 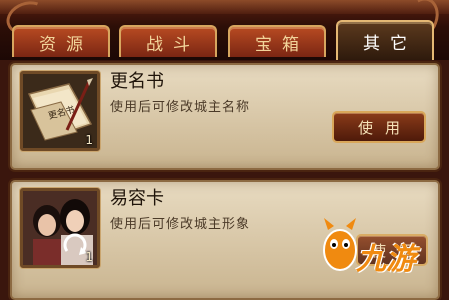 What do you see at coordinates (61, 41) in the screenshot?
I see `tab-resources: 资源` at bounding box center [61, 41].